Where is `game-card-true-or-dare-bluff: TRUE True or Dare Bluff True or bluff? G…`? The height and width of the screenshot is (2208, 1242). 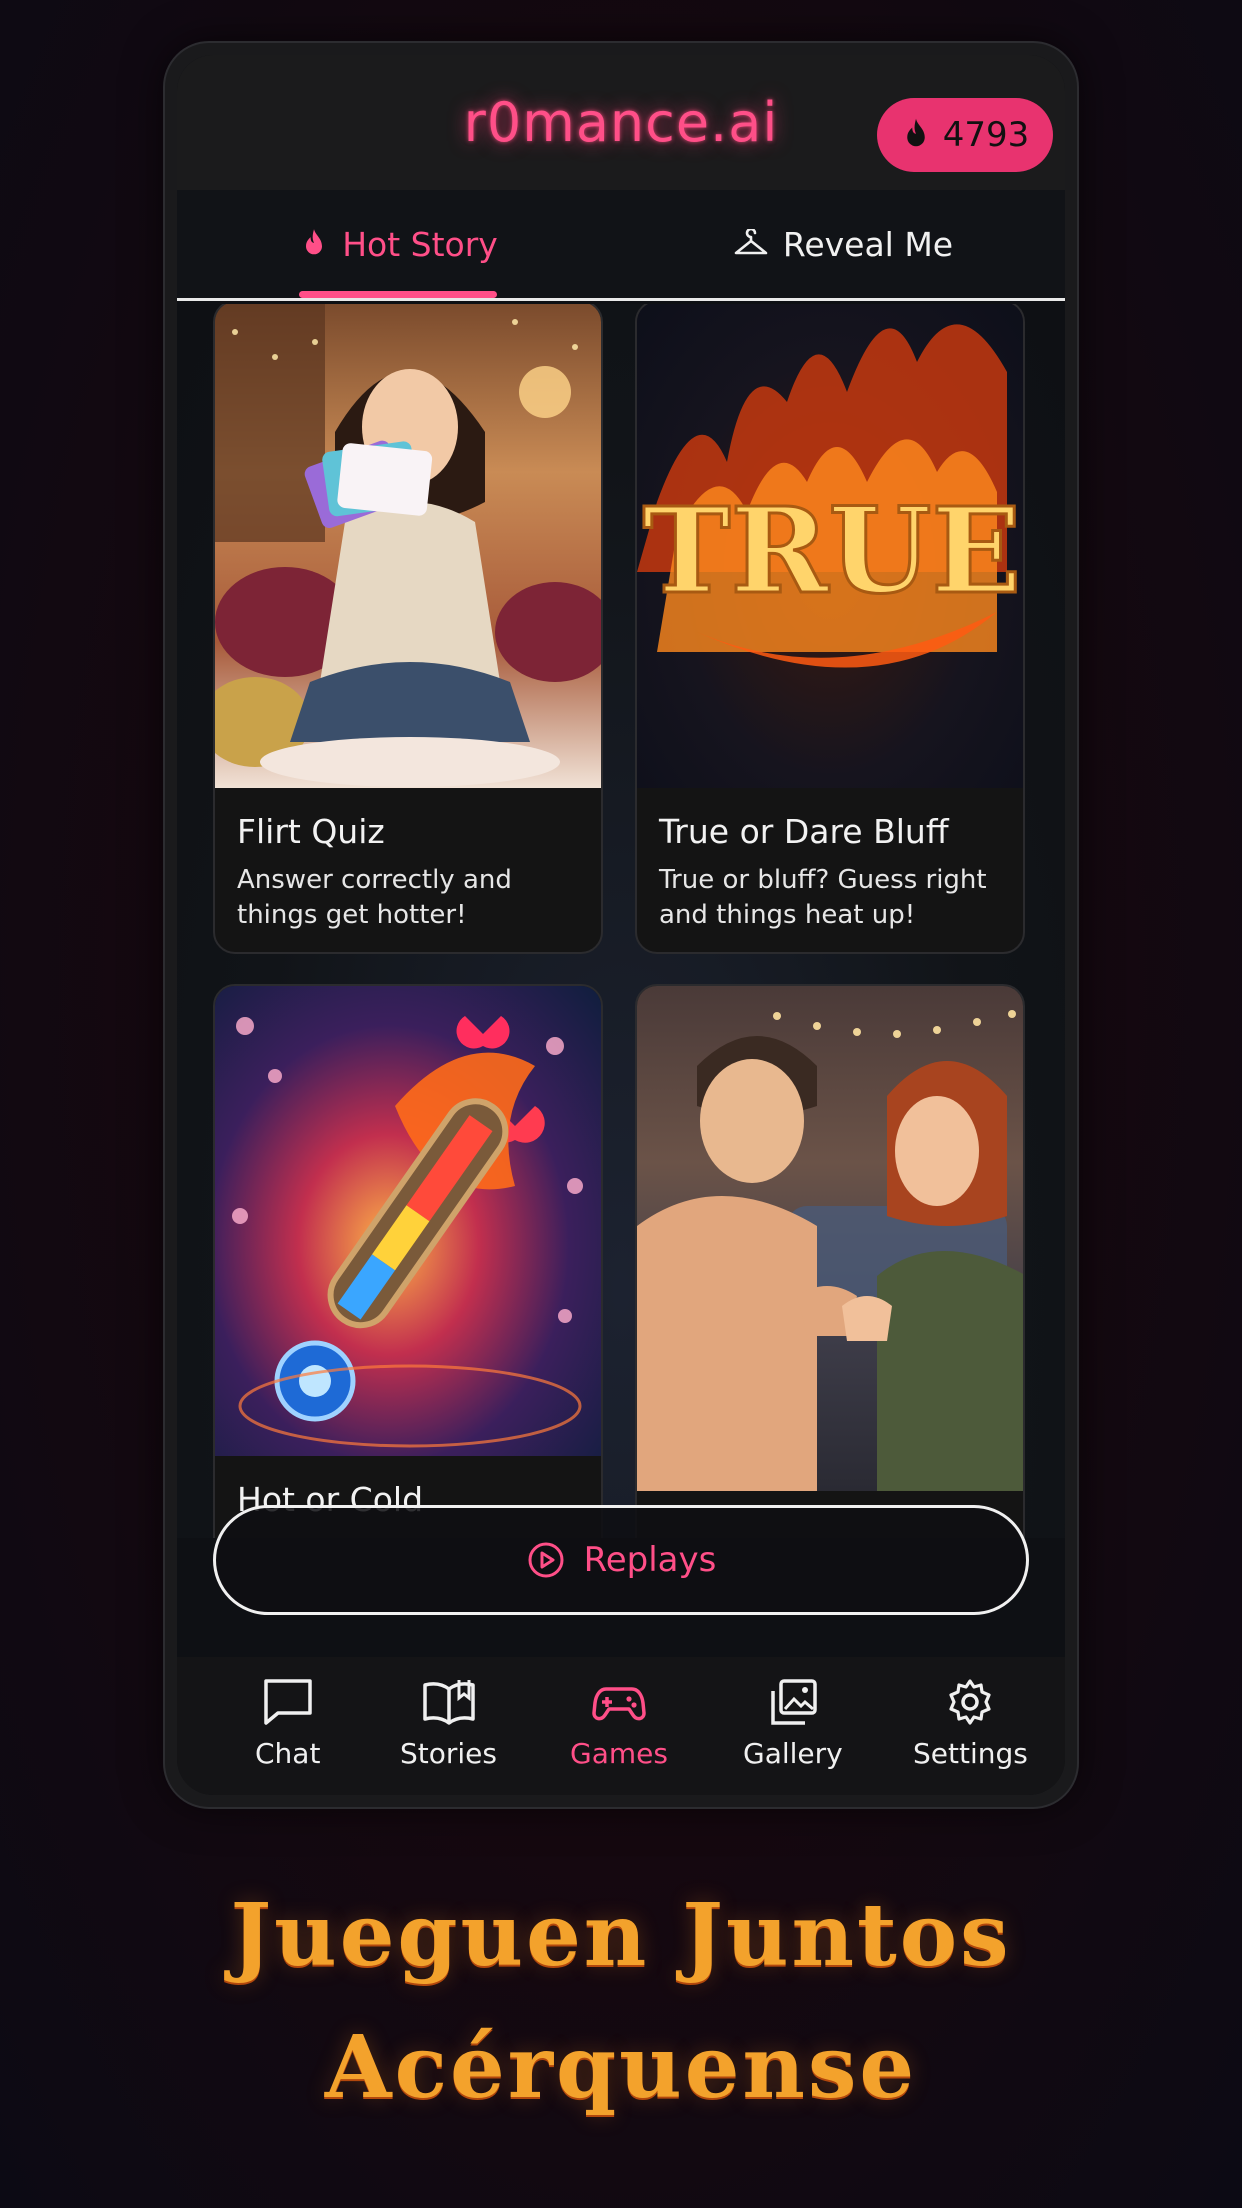
game-card-true-or-dare-bluff: TRUE True or Dare Bluff True or bluff? G… is located at coordinates (830, 629).